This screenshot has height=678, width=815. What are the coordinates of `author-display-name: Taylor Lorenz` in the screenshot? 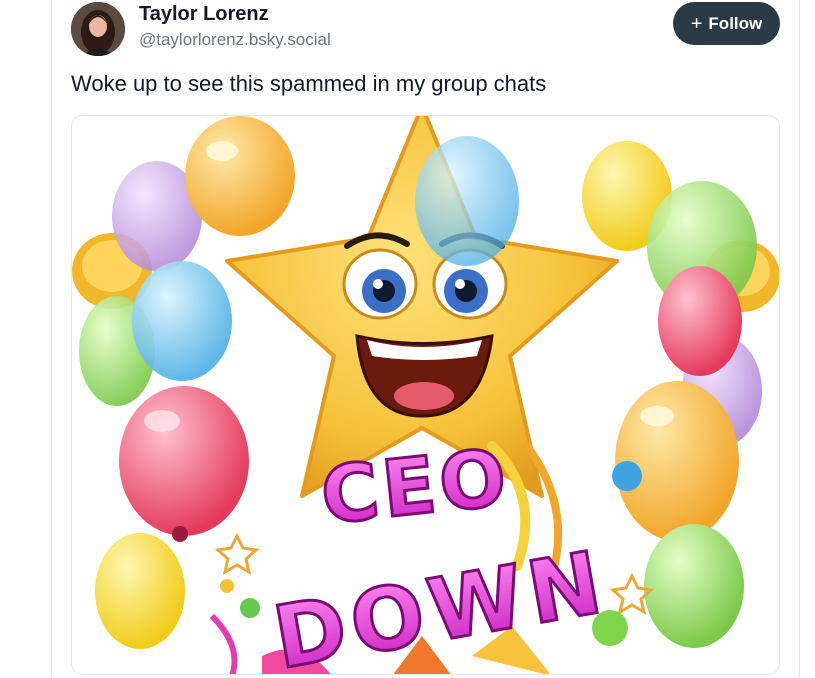 It's located at (235, 14).